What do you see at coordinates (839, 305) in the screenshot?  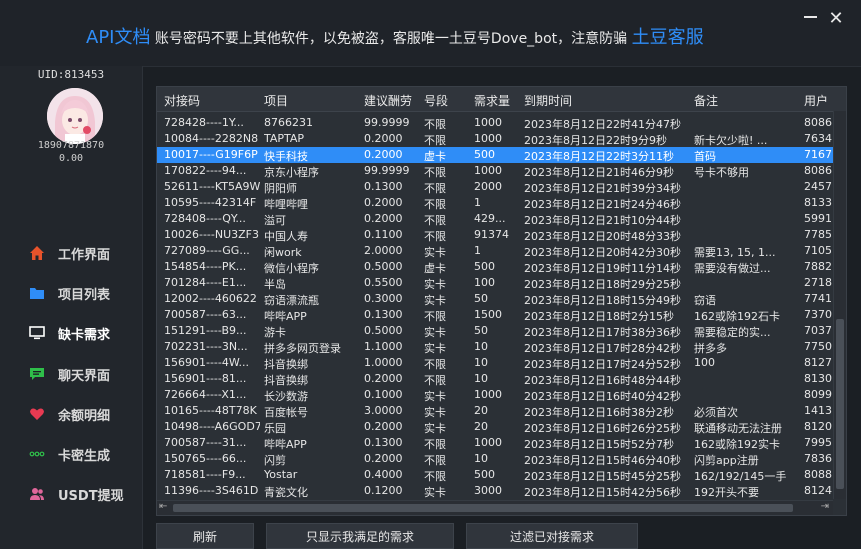 I see `vertical-scrollbar` at bounding box center [839, 305].